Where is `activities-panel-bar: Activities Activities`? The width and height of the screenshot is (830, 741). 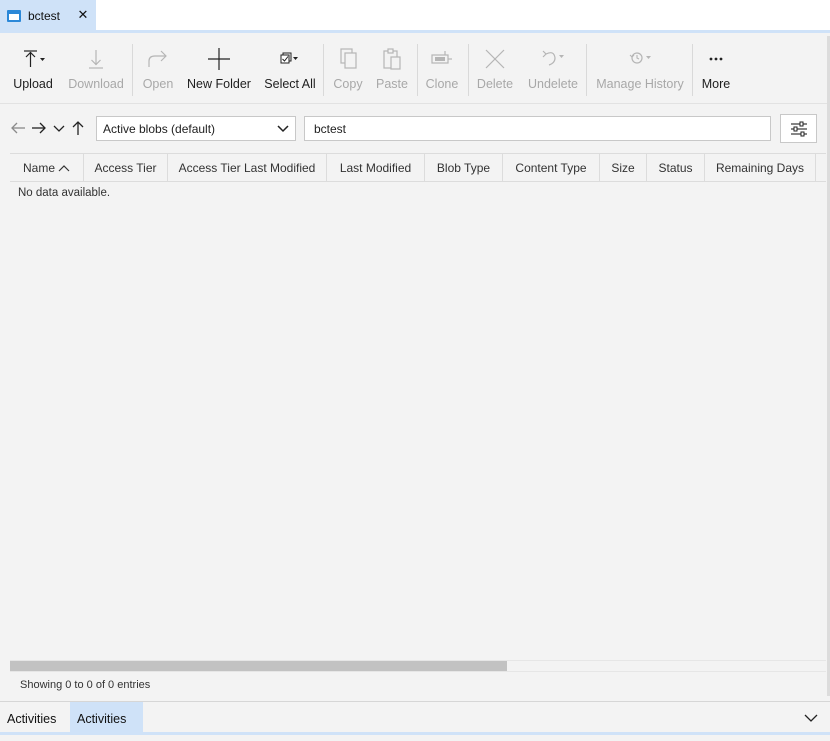
activities-panel-bar: Activities Activities is located at coordinates (415, 718).